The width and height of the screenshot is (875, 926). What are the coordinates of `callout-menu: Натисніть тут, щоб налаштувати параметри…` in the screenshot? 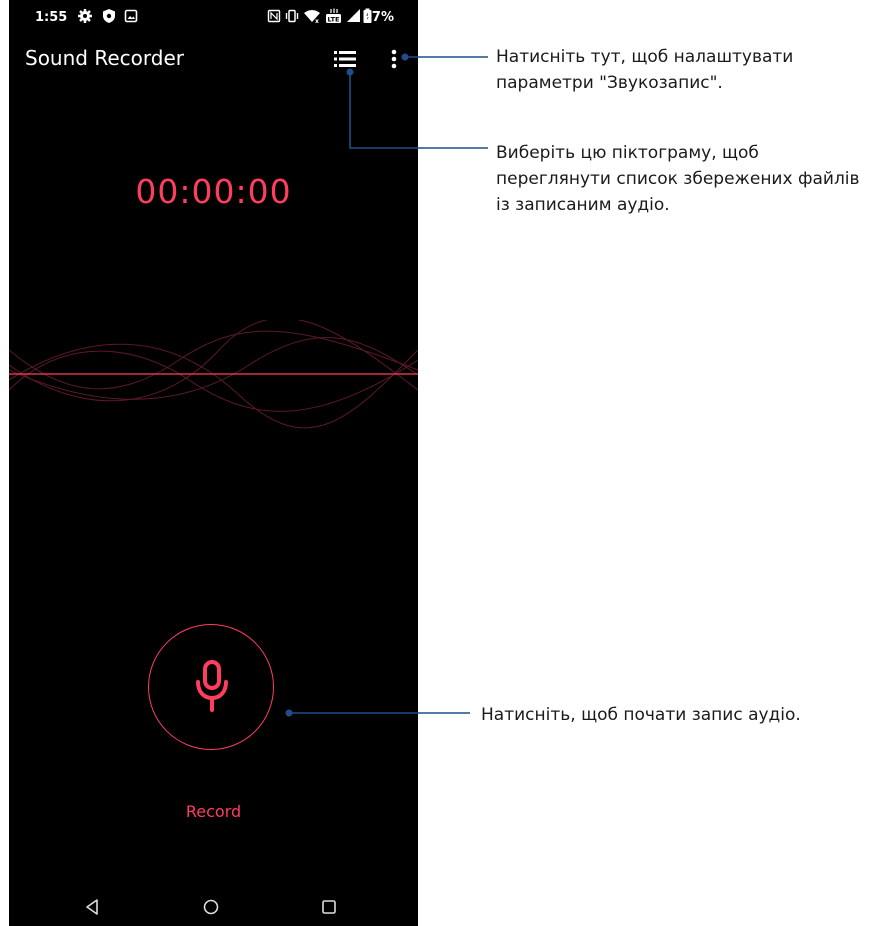 It's located at (645, 70).